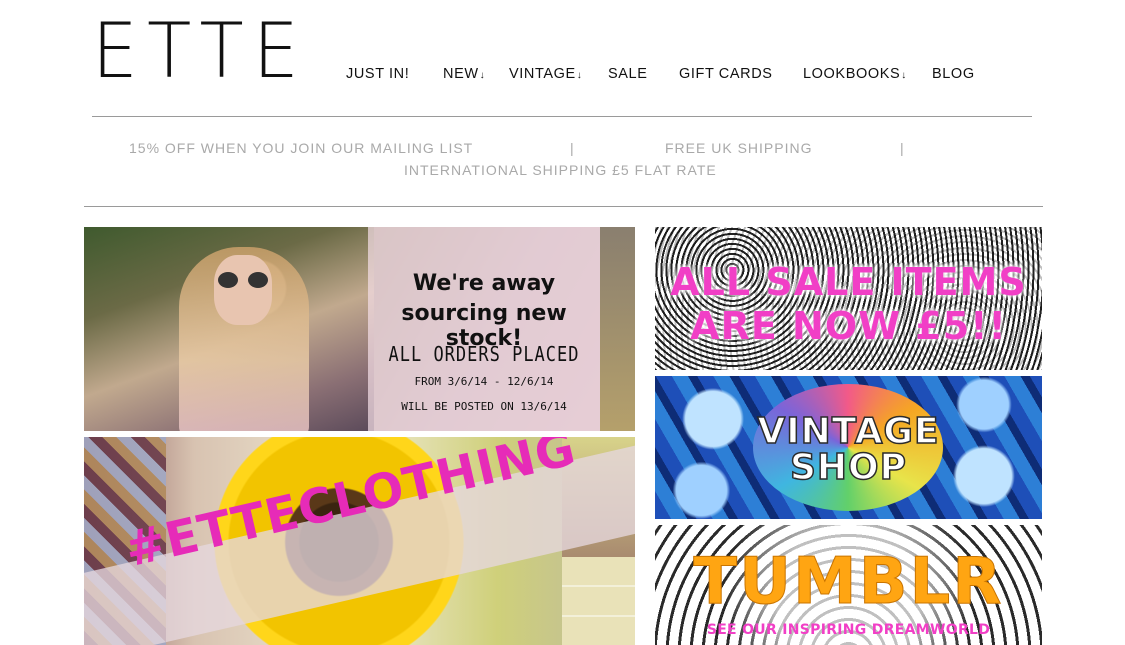 The height and width of the screenshot is (645, 1125). I want to click on promo-divider, so click(563, 206).